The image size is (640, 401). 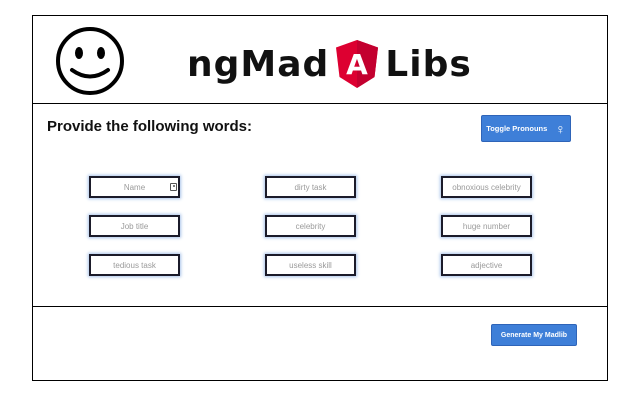 What do you see at coordinates (134, 265) in the screenshot?
I see `tedious-task-input` at bounding box center [134, 265].